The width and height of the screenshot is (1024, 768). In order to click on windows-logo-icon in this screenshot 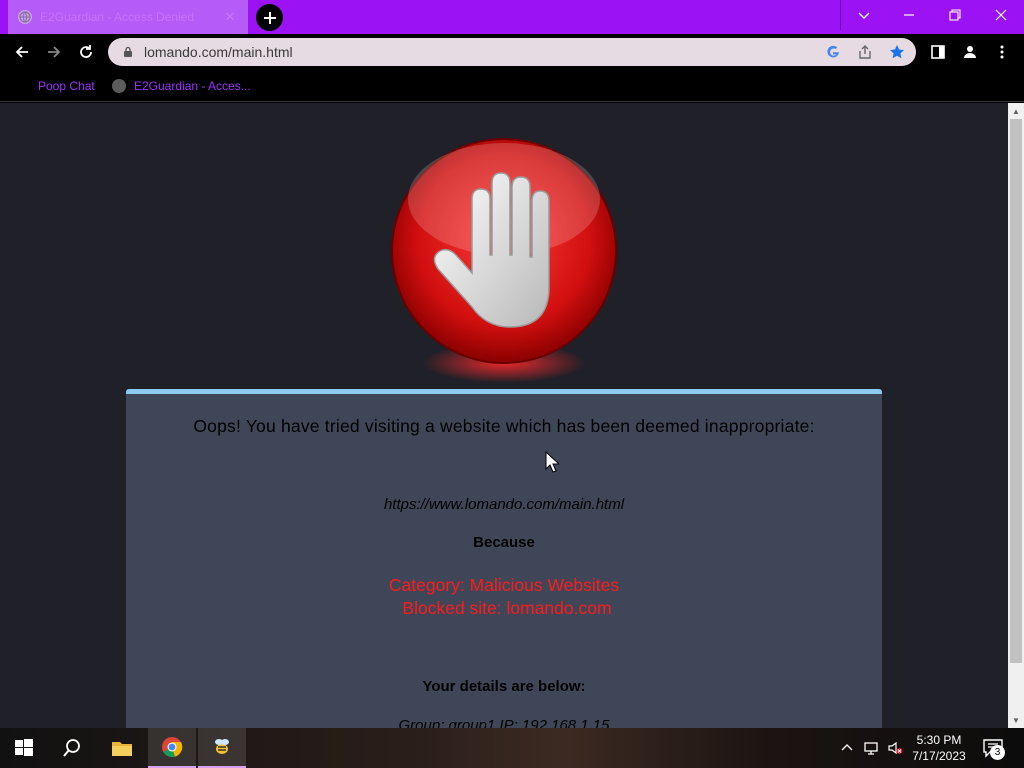, I will do `click(24, 747)`.